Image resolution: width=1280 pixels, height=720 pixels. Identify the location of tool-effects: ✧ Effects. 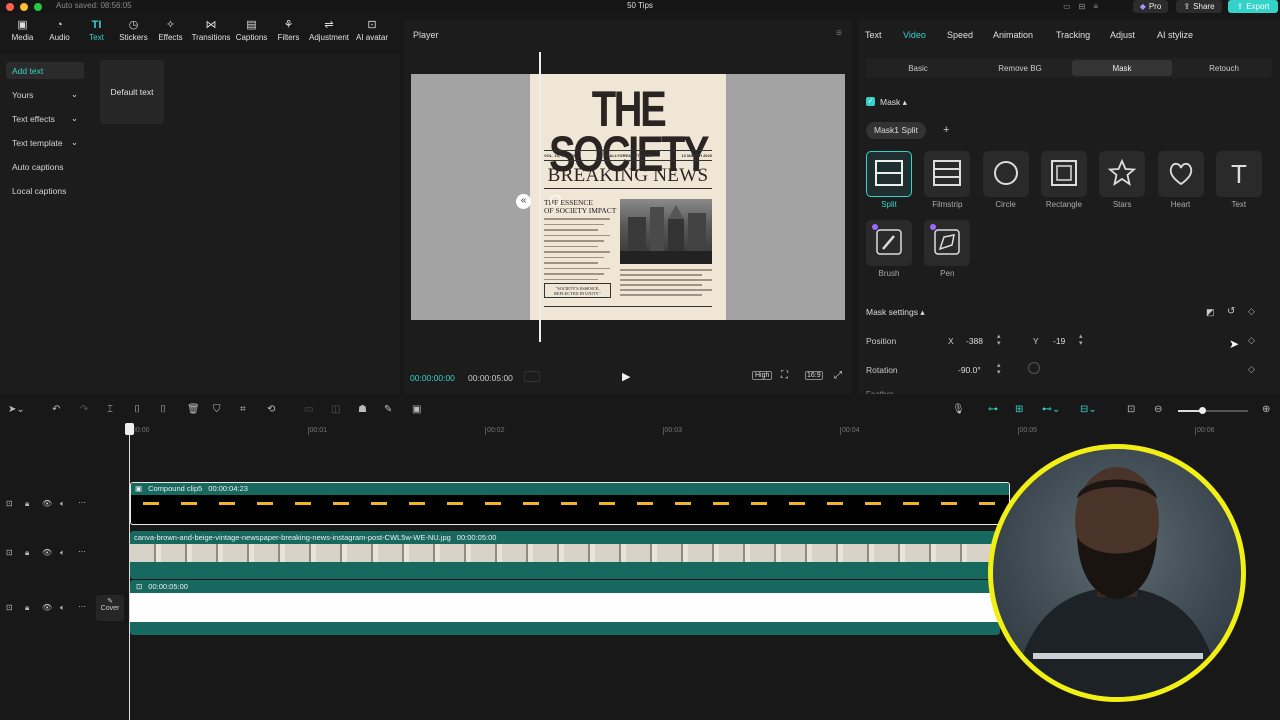
(170, 35).